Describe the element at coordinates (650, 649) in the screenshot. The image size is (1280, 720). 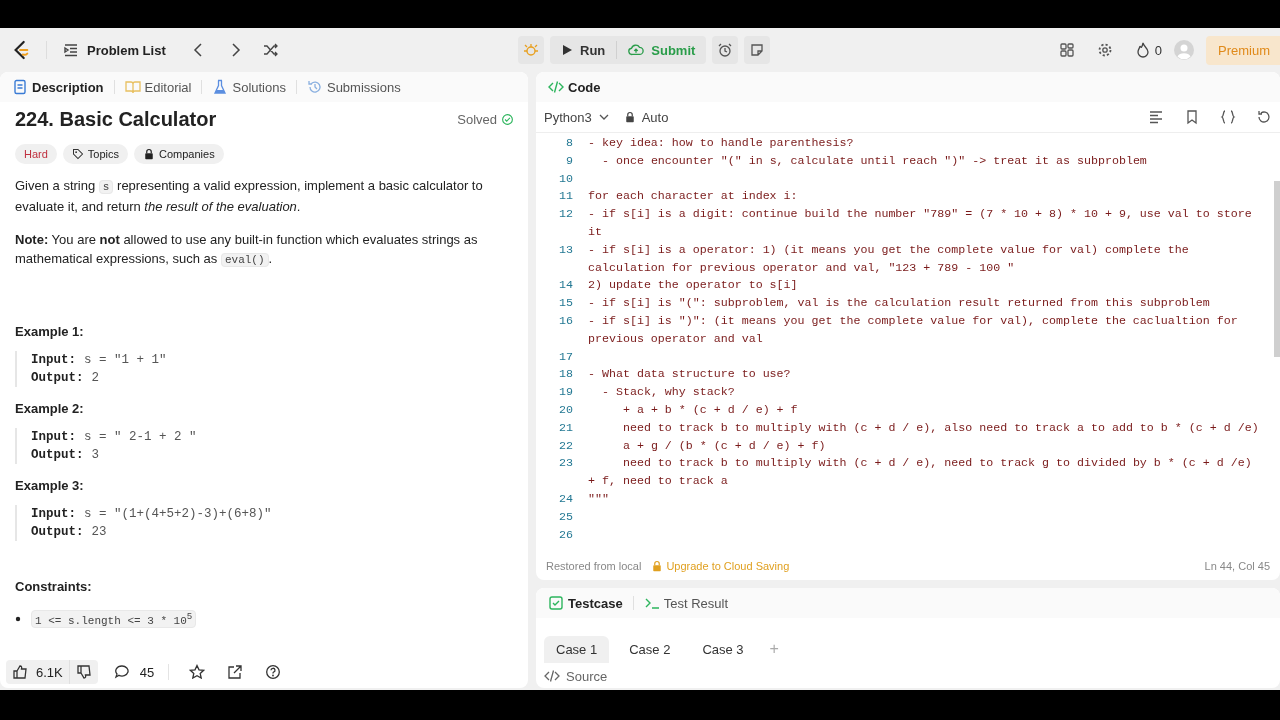
I see `case-tab: Case 2` at that location.